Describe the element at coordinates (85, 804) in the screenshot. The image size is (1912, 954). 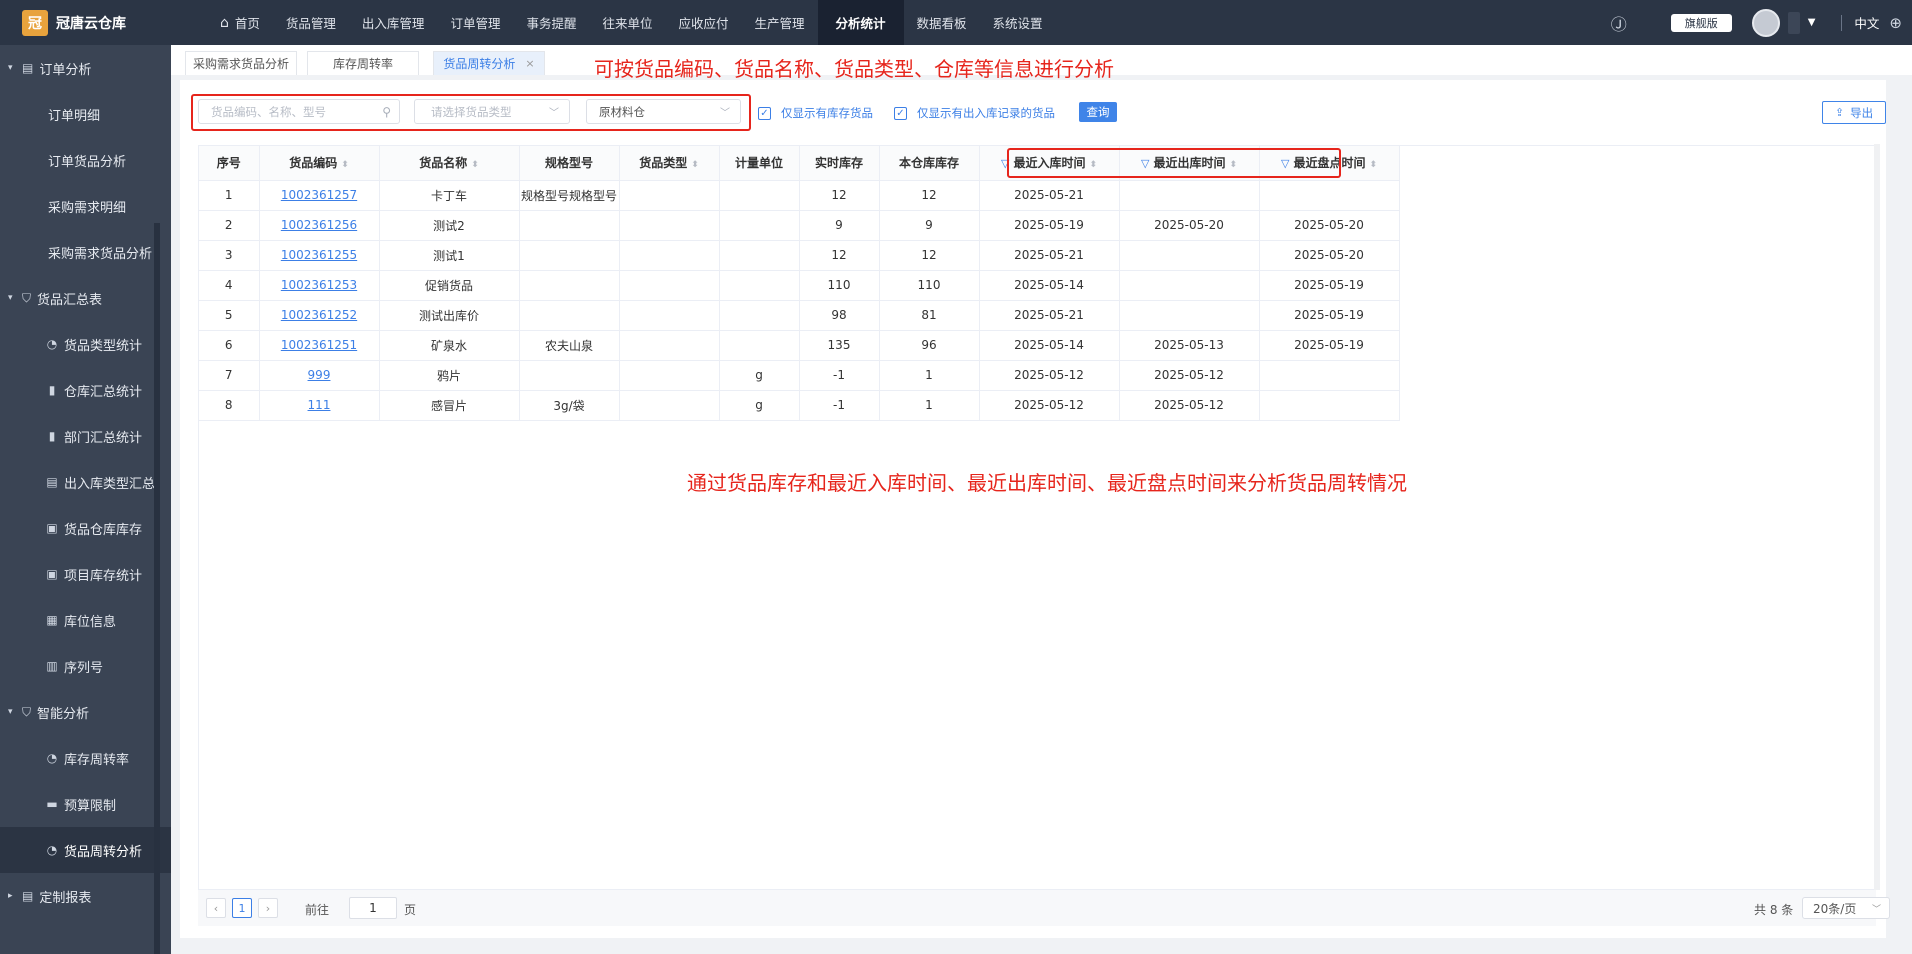
I see `sidebar-item-2-1: ▬ 预算限制` at that location.